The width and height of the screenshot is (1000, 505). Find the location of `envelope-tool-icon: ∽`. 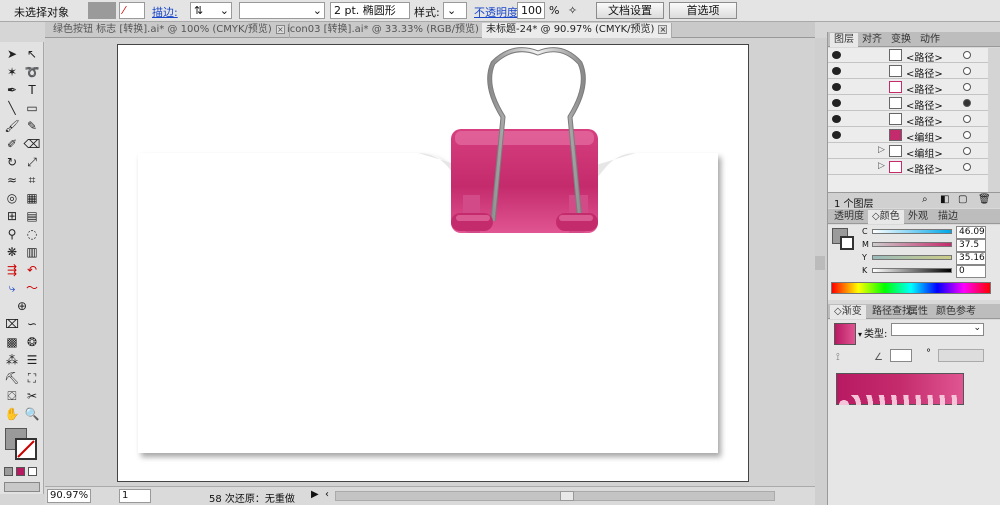

envelope-tool-icon: ∽ is located at coordinates (32, 324).